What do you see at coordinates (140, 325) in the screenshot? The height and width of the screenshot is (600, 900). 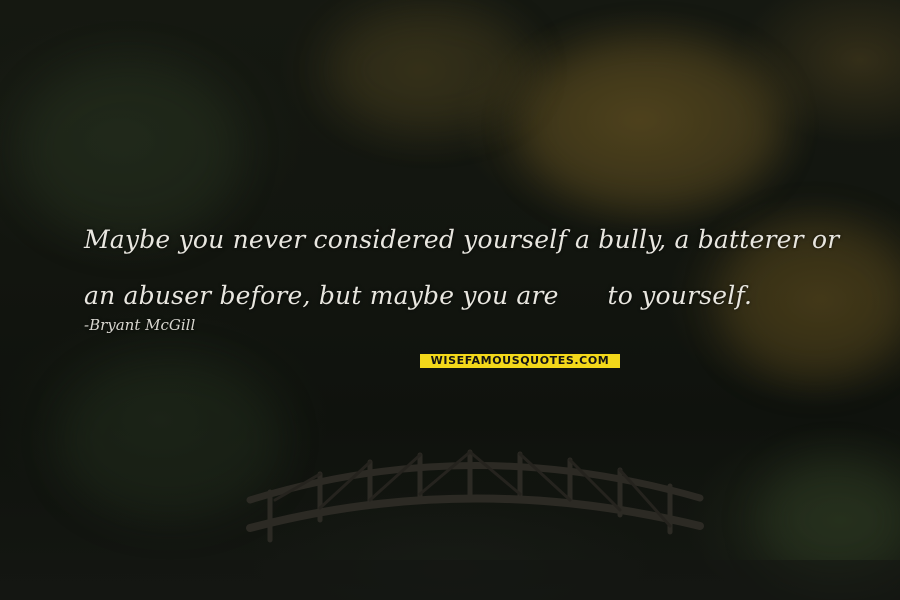 I see `quote-author: -Bryant McGill` at bounding box center [140, 325].